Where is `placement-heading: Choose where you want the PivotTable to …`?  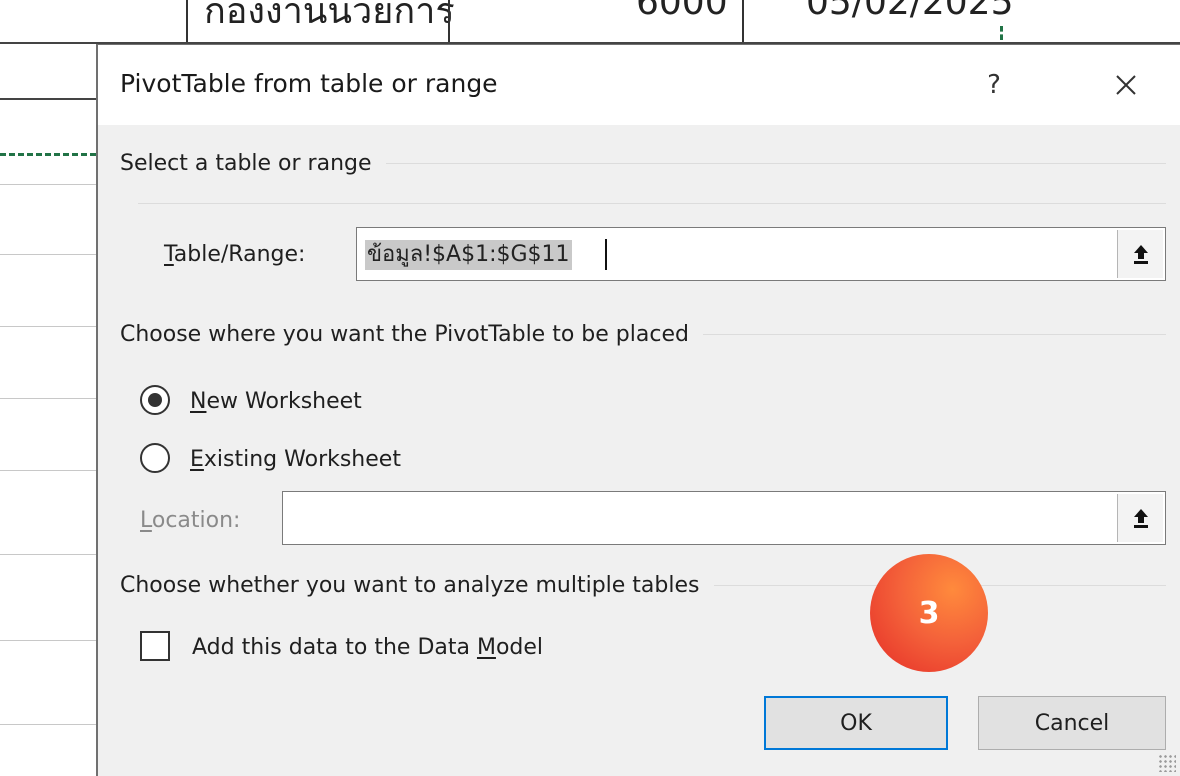 placement-heading: Choose where you want the PivotTable to … is located at coordinates (411, 334).